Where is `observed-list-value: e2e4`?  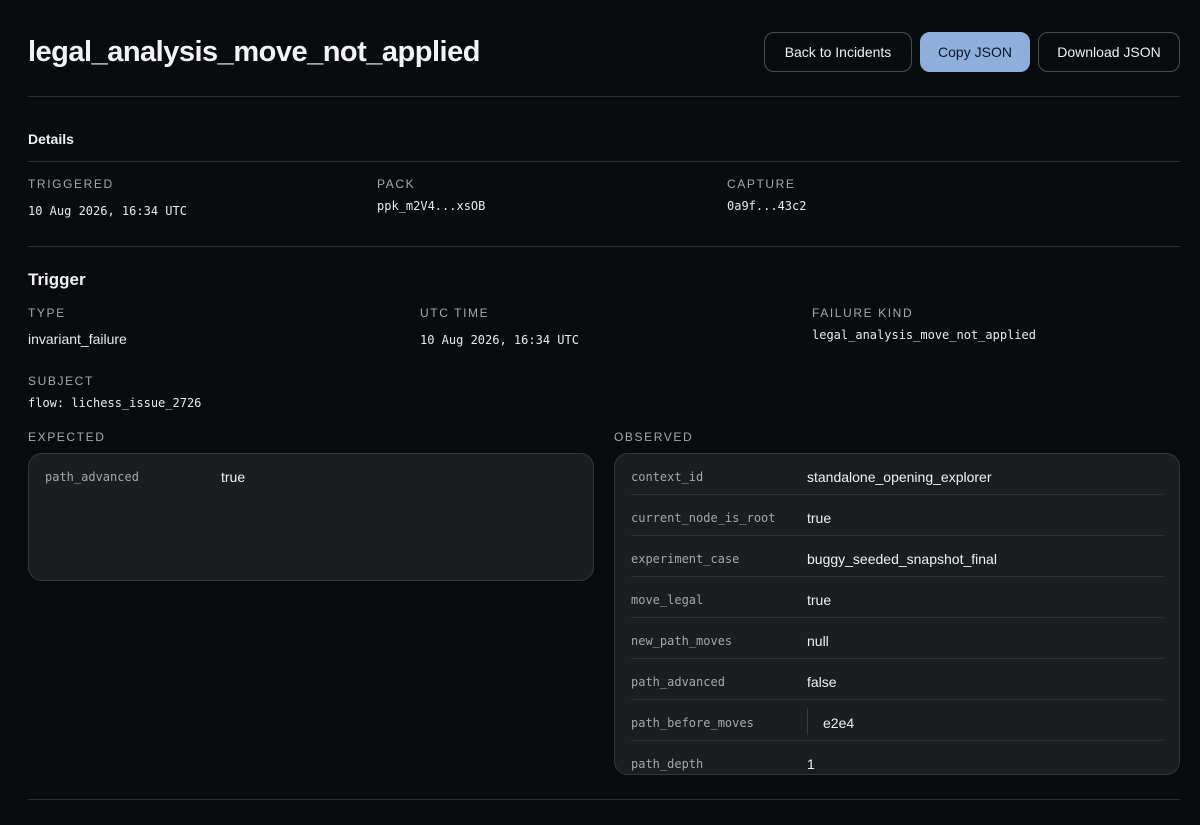
observed-list-value: e2e4 is located at coordinates (830, 721).